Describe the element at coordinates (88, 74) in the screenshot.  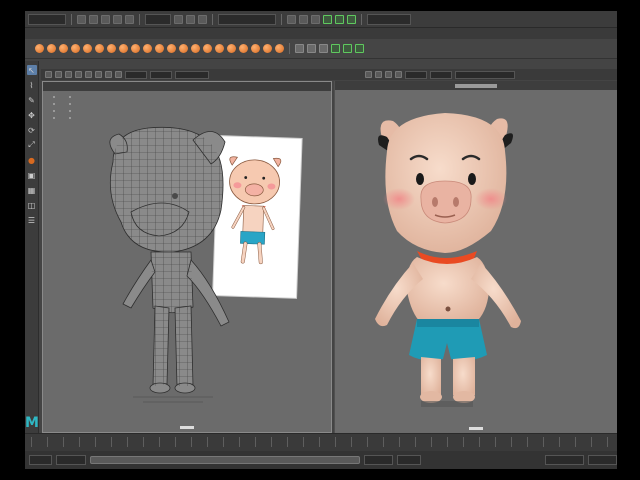
I see `film-gate-icon` at that location.